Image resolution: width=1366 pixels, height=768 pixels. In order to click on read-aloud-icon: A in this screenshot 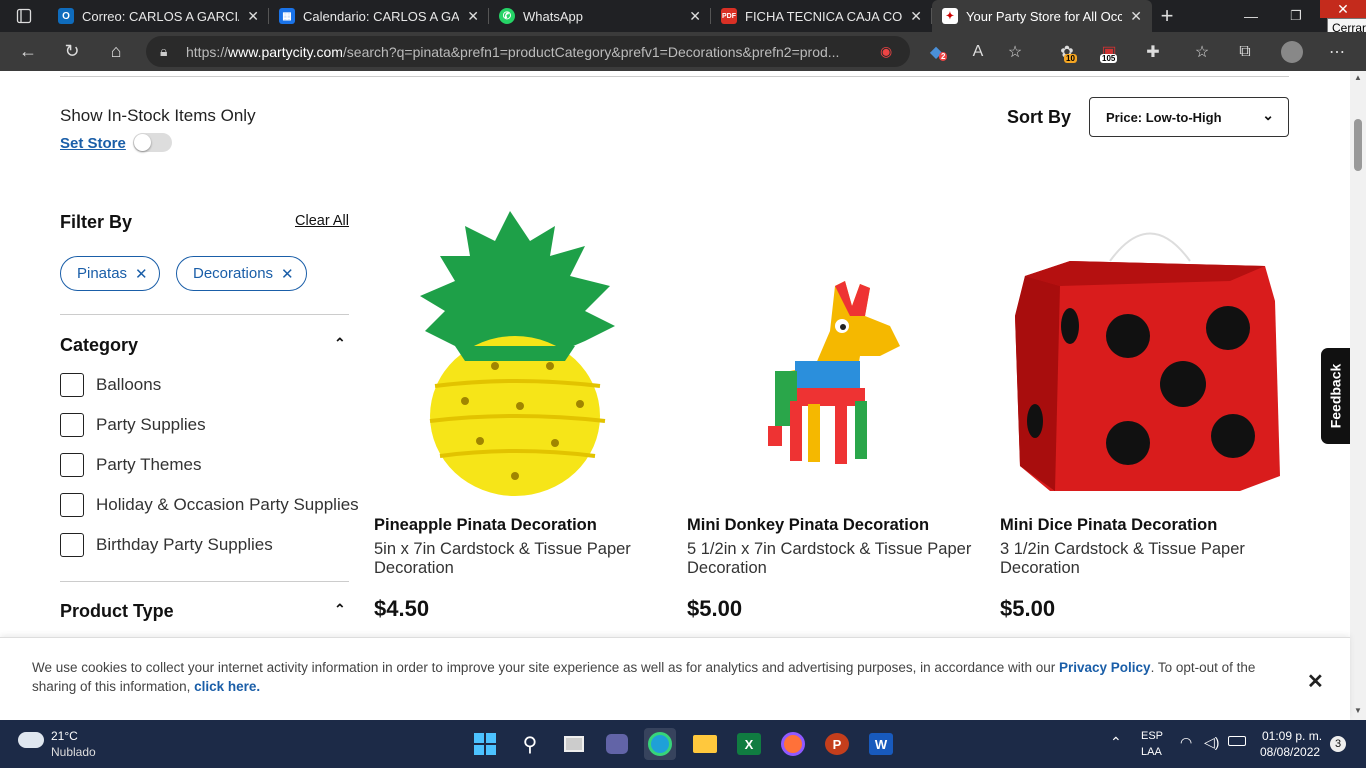, I will do `click(978, 51)`.